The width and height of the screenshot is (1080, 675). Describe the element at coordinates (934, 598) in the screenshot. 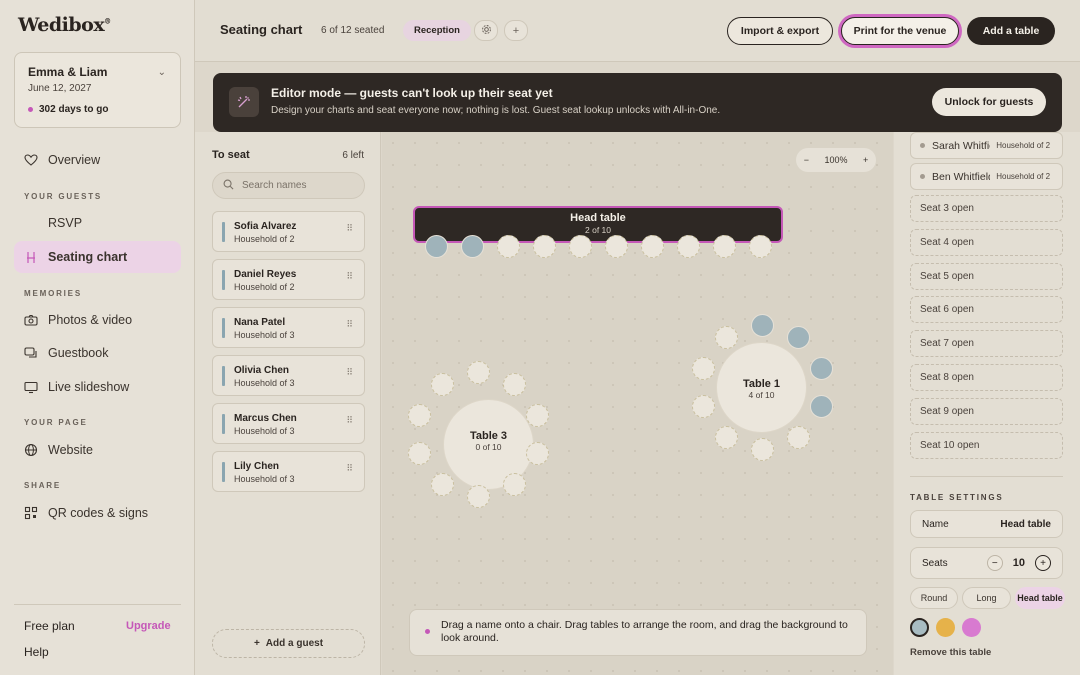

I see `shape-round-option: Round` at that location.